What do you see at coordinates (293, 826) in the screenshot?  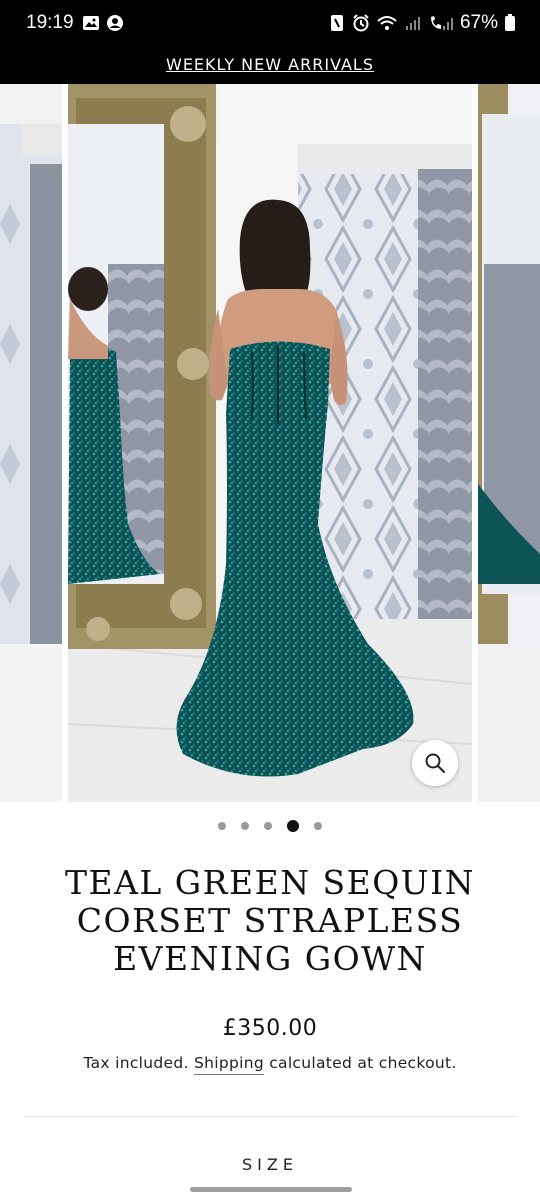 I see `gallery-dot-4-active` at bounding box center [293, 826].